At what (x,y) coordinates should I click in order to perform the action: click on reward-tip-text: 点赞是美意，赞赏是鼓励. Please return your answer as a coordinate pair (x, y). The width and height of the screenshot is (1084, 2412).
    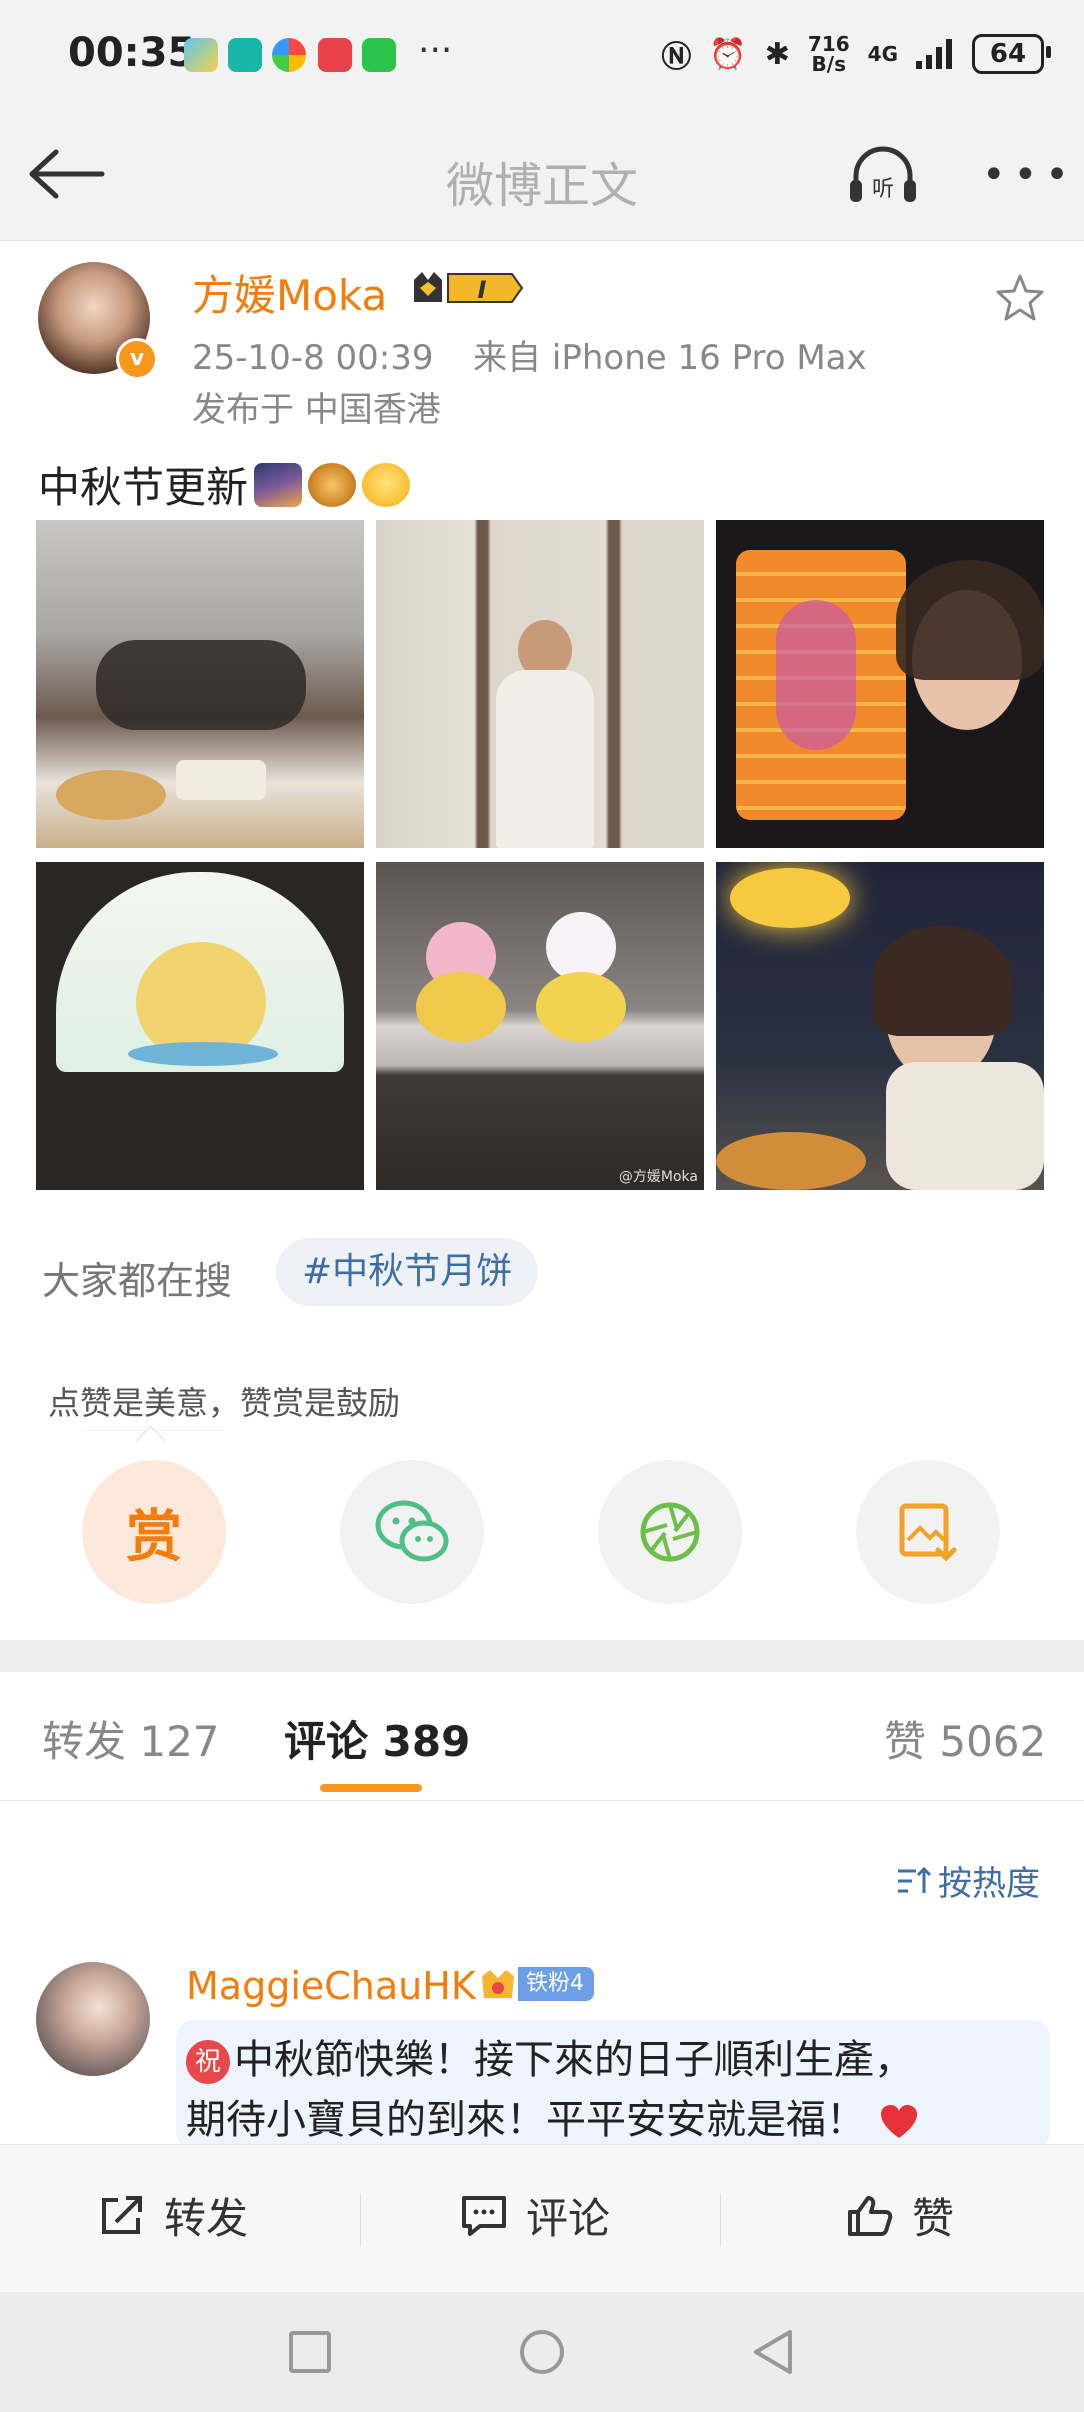
    Looking at the image, I should click on (224, 1403).